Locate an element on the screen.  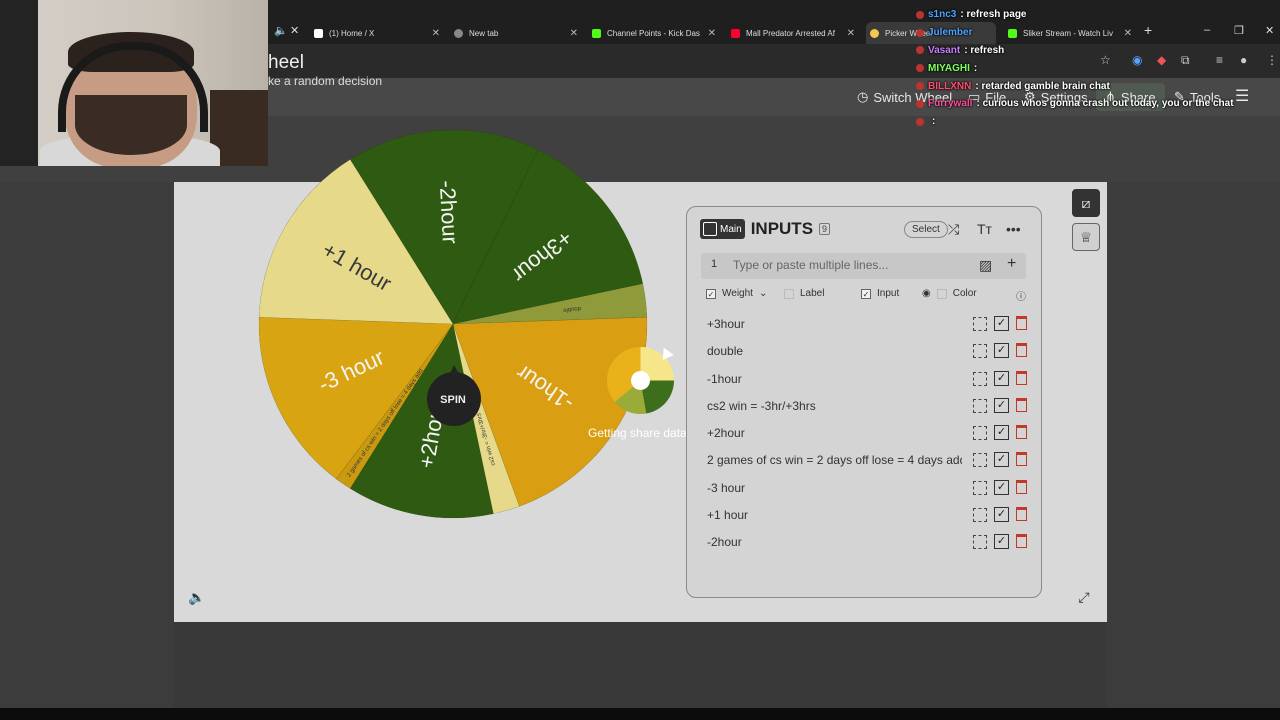
wheel-favicon-icon is located at coordinates (874, 33).